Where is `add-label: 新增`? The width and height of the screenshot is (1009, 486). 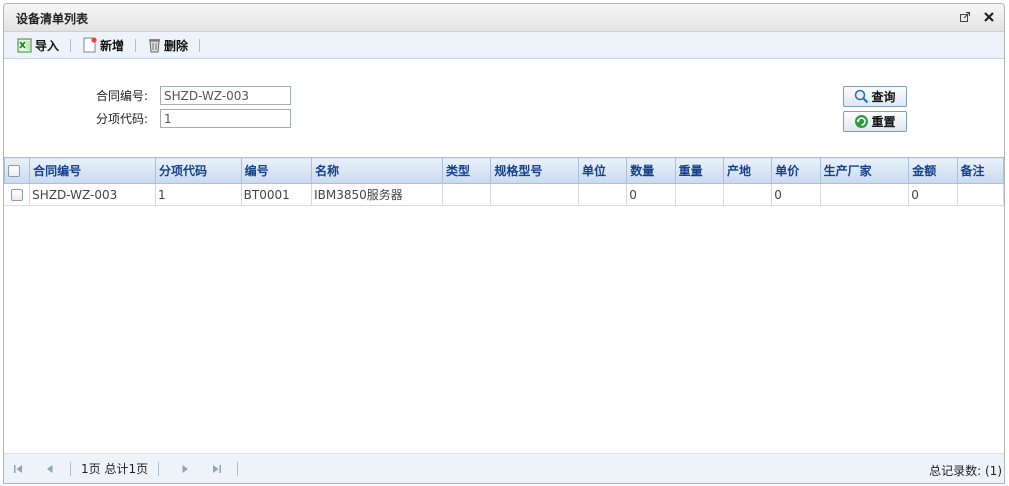 add-label: 新增 is located at coordinates (112, 45).